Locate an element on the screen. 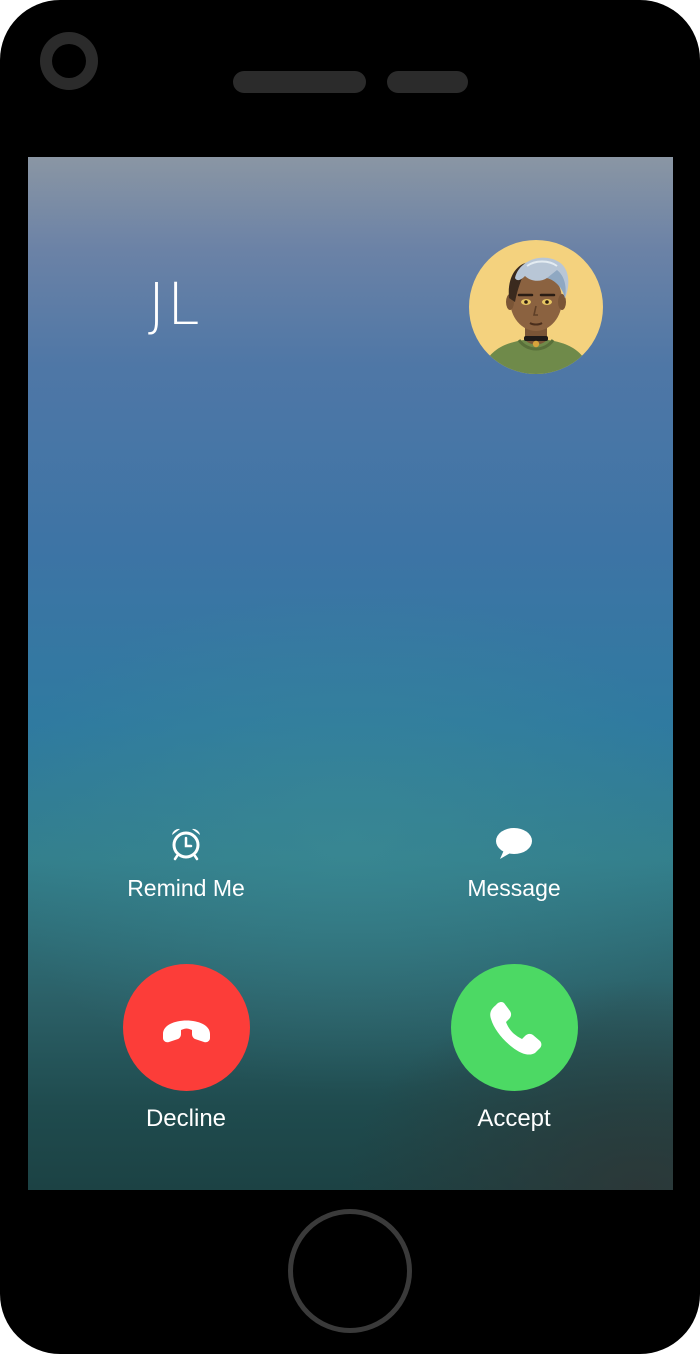 This screenshot has height=1354, width=700. earpiece-speaker is located at coordinates (299, 82).